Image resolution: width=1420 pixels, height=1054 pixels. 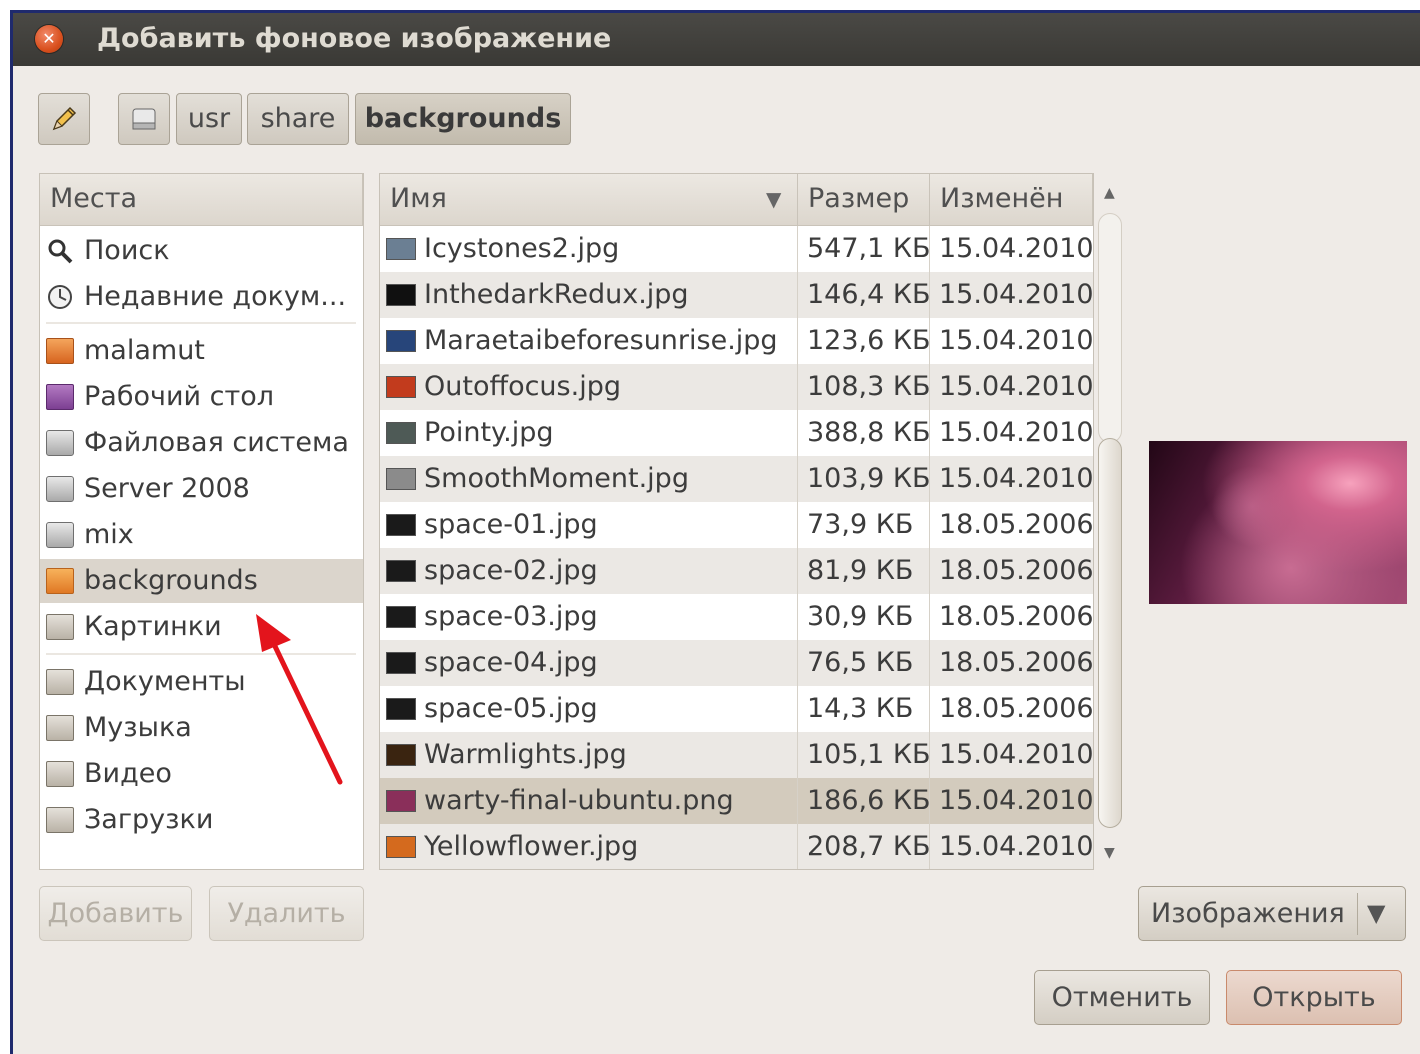 I want to click on column-header-name: Имя ▼, so click(x=589, y=200).